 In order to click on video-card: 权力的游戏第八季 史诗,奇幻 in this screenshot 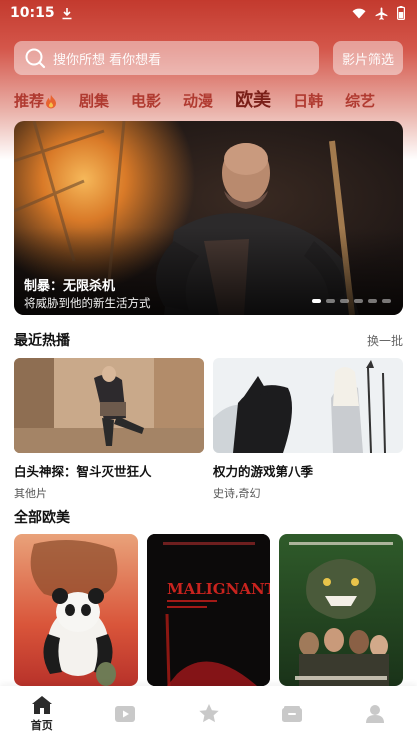, I will do `click(308, 429)`.